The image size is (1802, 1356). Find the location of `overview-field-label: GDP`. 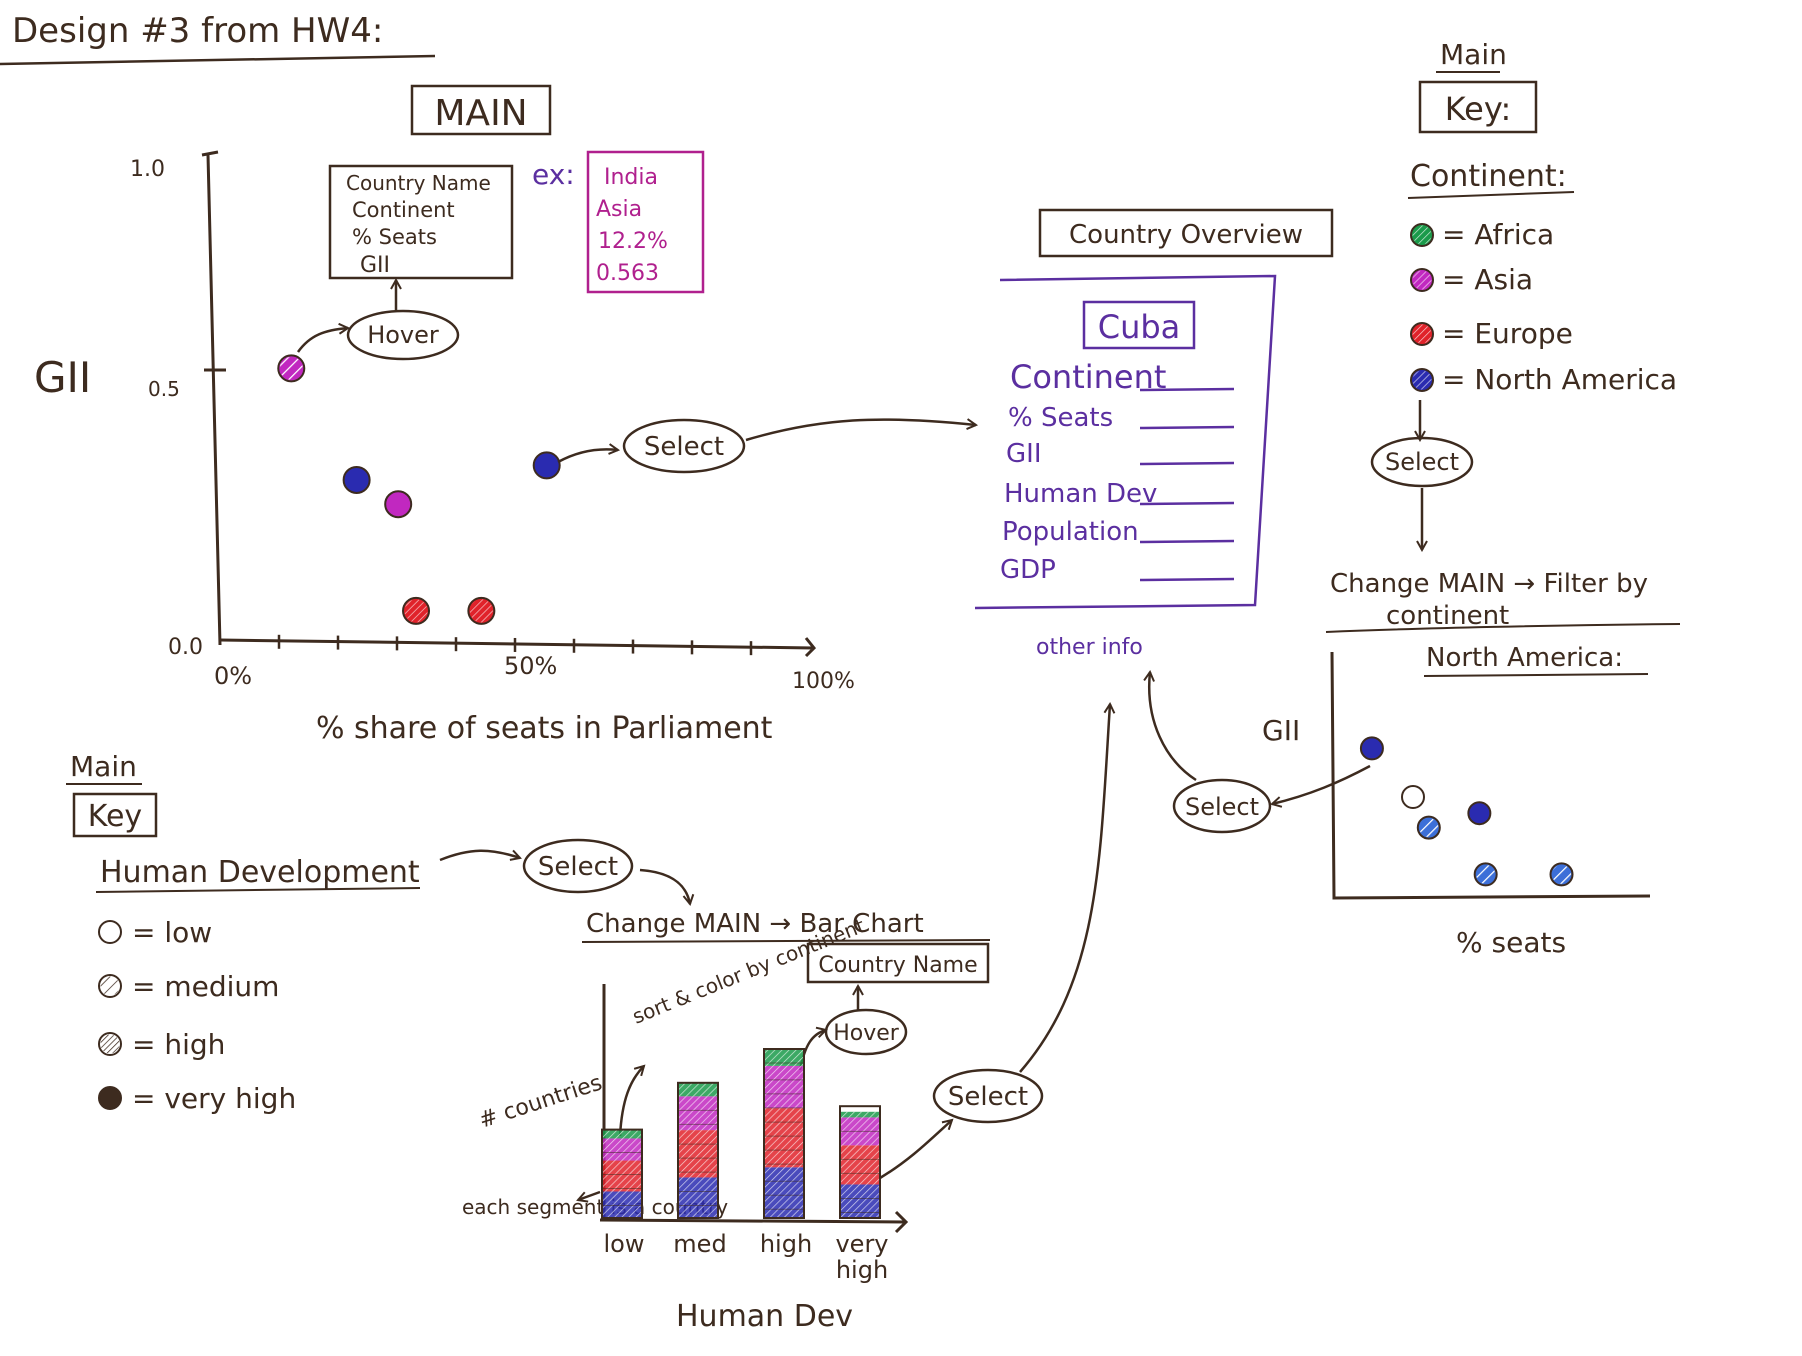

overview-field-label: GDP is located at coordinates (1028, 570).